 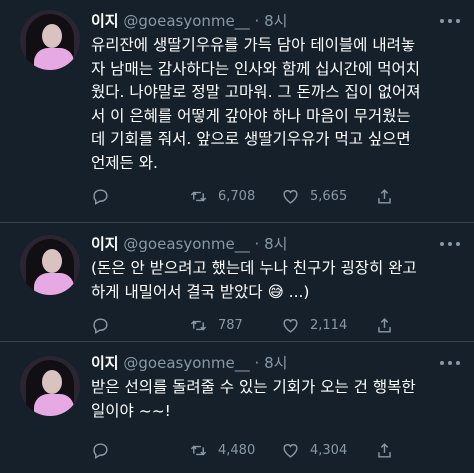 I want to click on retweet-count: 787, so click(x=230, y=325).